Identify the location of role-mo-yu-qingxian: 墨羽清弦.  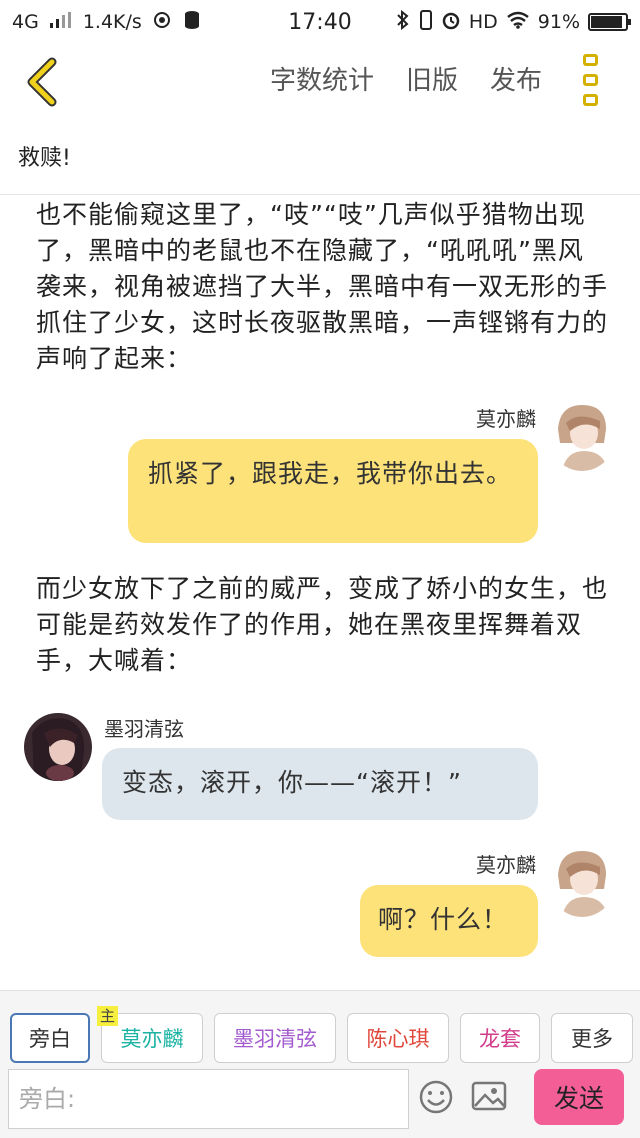
(275, 1038).